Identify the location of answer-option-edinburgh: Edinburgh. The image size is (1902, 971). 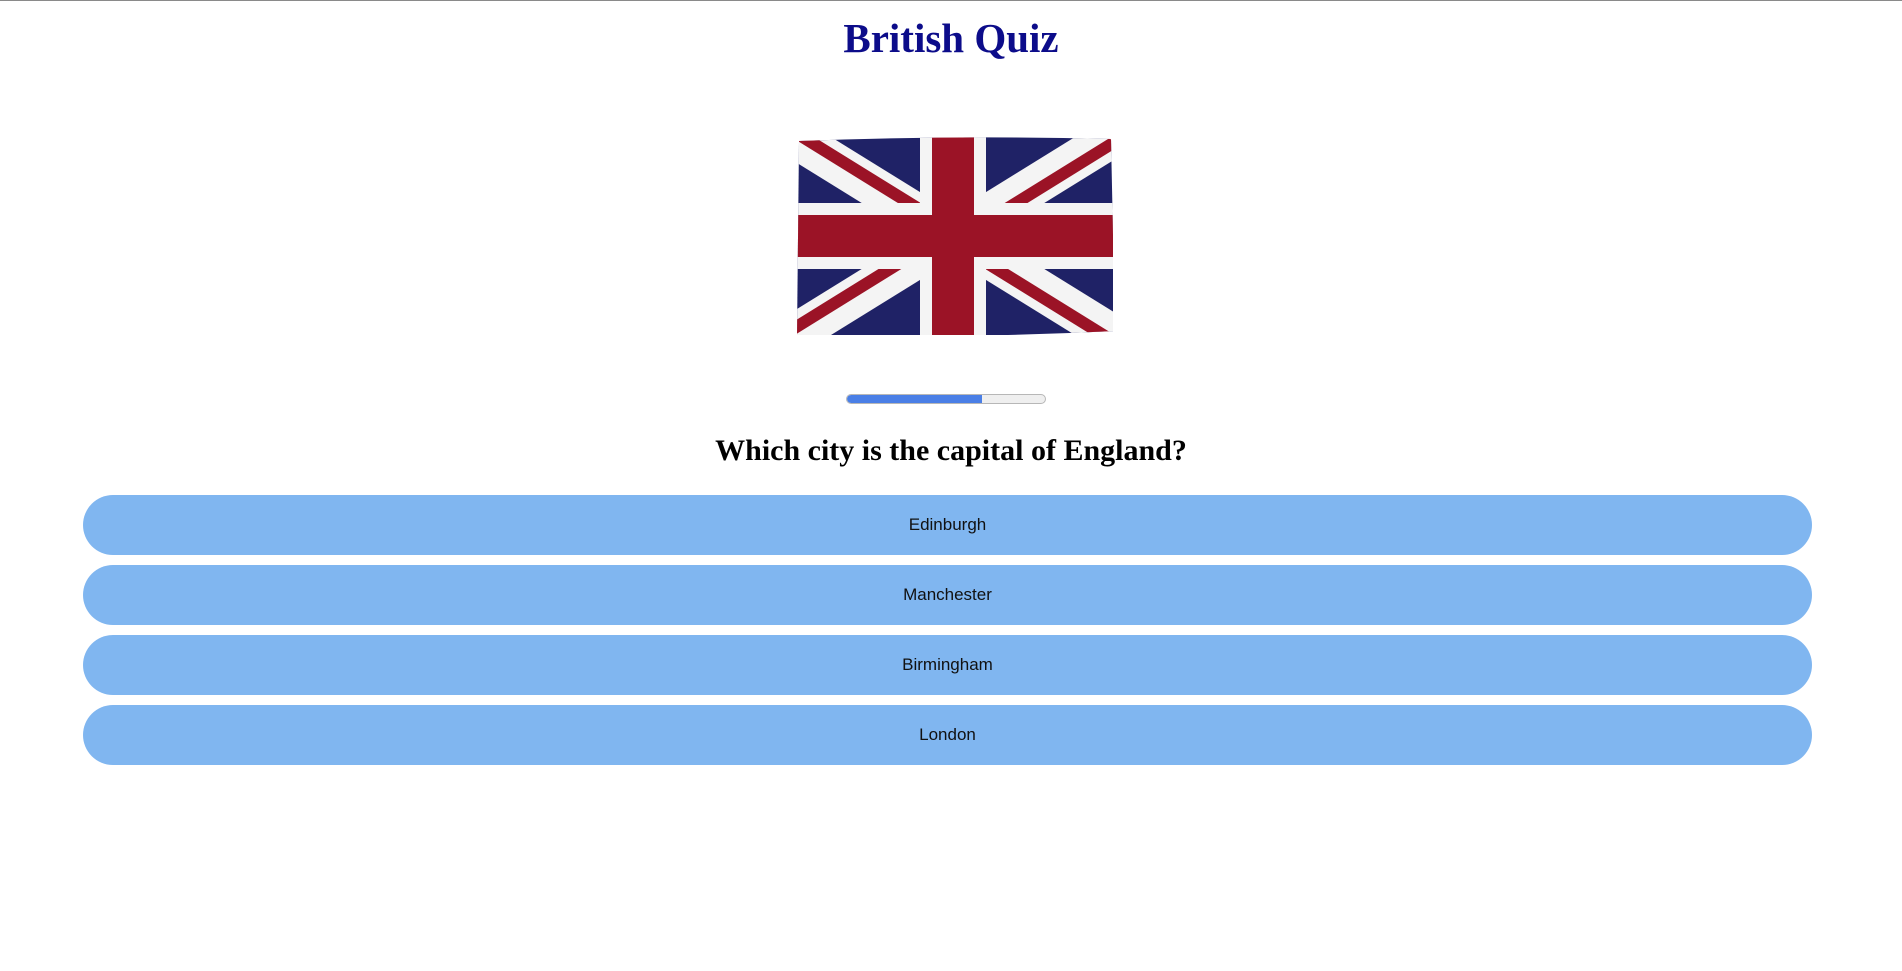
(947, 525).